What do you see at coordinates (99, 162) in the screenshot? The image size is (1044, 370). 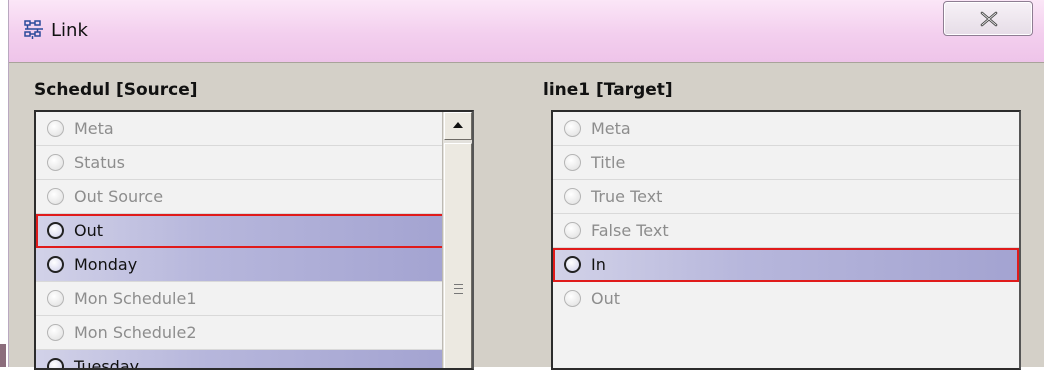 I see `list-item-label: Status` at bounding box center [99, 162].